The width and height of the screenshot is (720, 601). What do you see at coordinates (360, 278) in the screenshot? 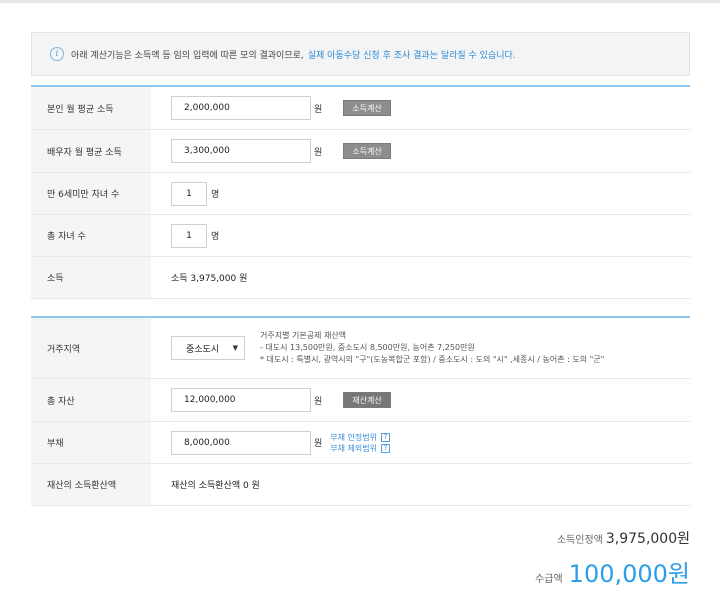
I see `row-income-total: 소득 소득 3,975,000 원` at bounding box center [360, 278].